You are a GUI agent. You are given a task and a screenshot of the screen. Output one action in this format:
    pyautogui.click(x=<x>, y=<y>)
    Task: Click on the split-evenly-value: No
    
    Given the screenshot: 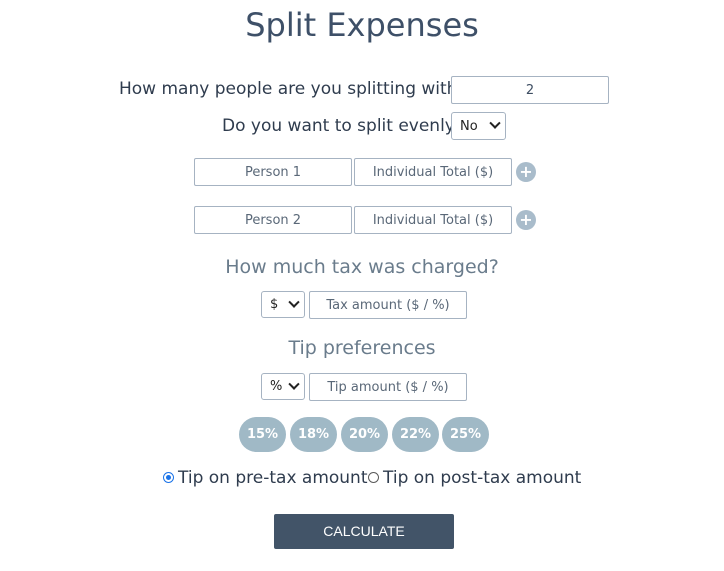 What is the action you would take?
    pyautogui.click(x=469, y=126)
    